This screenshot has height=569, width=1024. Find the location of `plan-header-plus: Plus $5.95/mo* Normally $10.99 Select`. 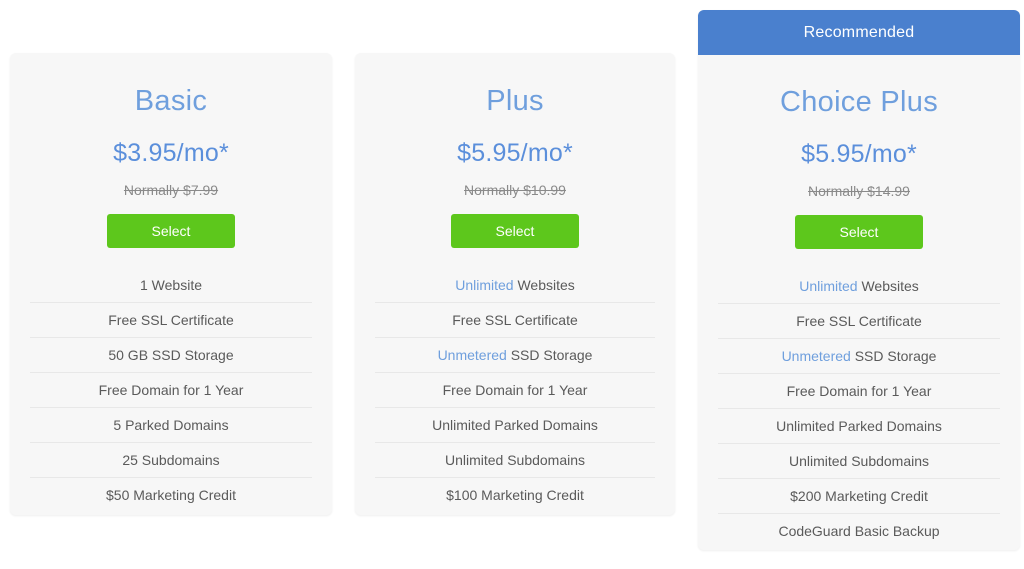

plan-header-plus: Plus $5.95/mo* Normally $10.99 Select is located at coordinates (515, 150).